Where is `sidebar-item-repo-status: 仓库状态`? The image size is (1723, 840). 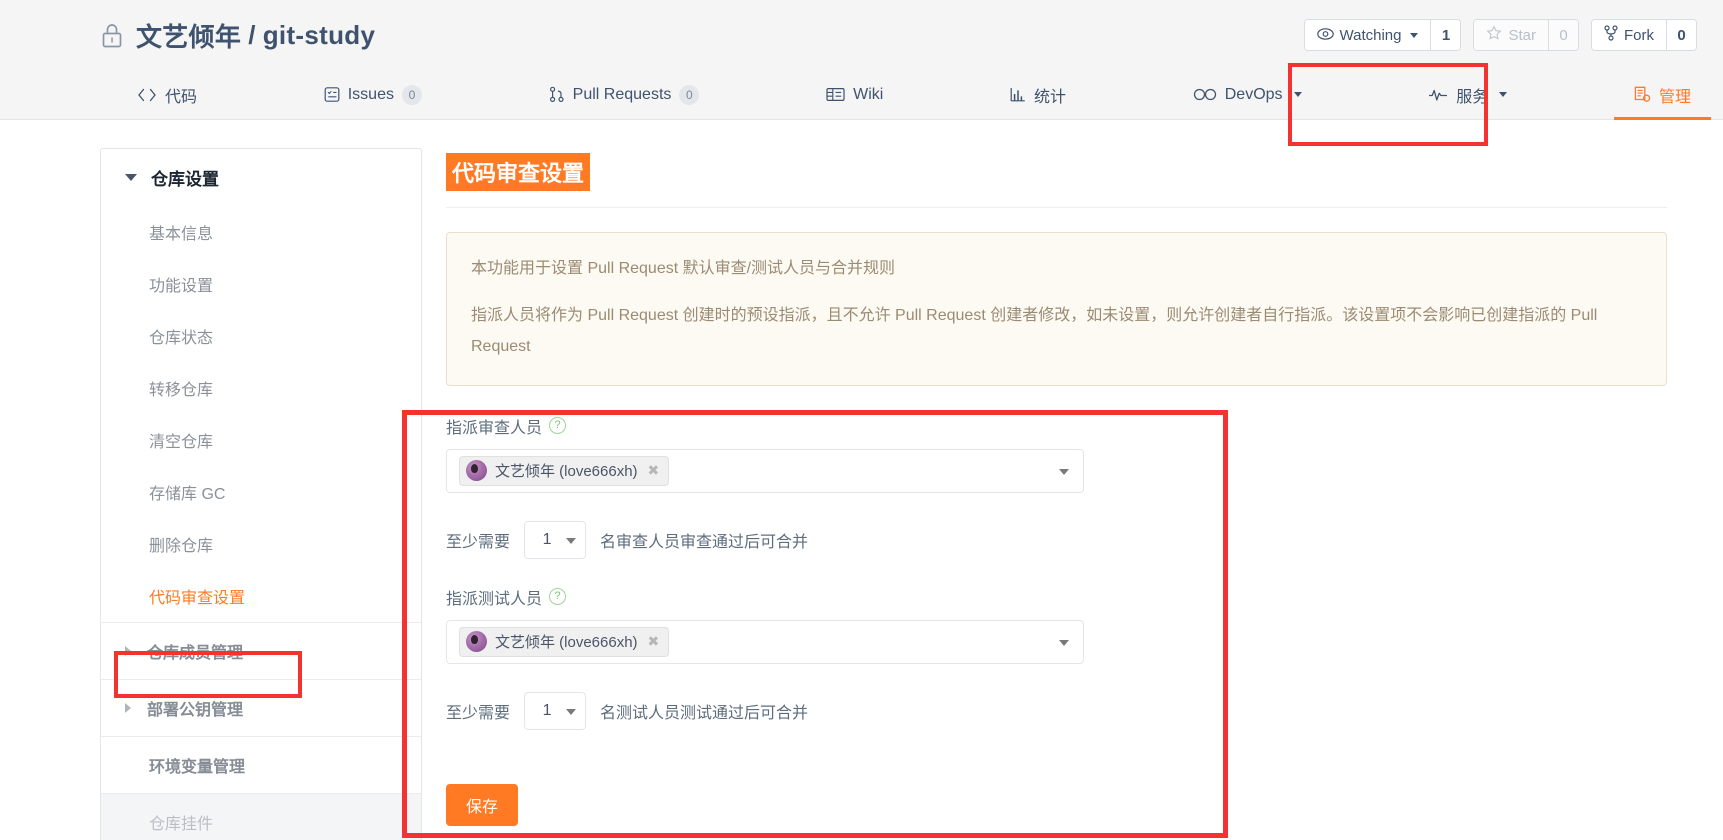
sidebar-item-repo-status: 仓库状态 is located at coordinates (261, 336).